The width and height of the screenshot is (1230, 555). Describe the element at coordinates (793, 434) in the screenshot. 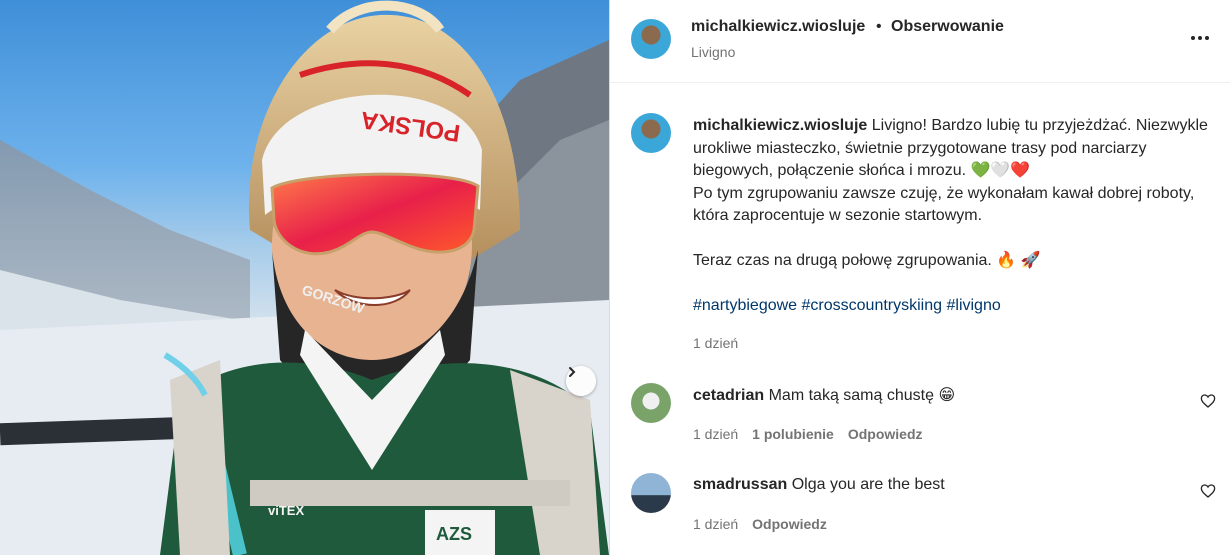

I see `comment-likes: 1 polubienie` at that location.